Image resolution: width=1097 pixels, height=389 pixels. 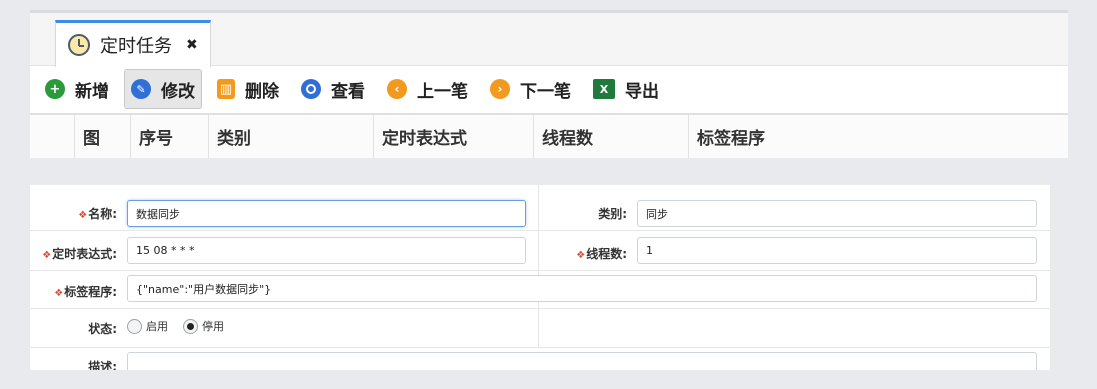 What do you see at coordinates (604, 89) in the screenshot?
I see `excel-icon: X` at bounding box center [604, 89].